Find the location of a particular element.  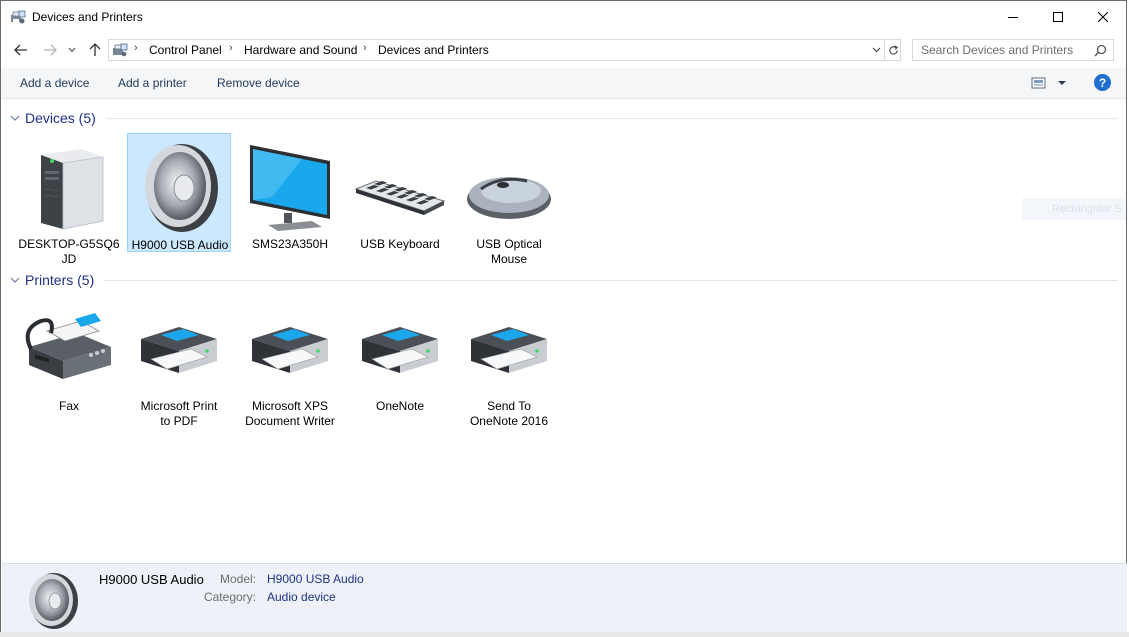

printer-tile-microsoft-print-to-pdf: Microsoft Print to PDF is located at coordinates (179, 361).